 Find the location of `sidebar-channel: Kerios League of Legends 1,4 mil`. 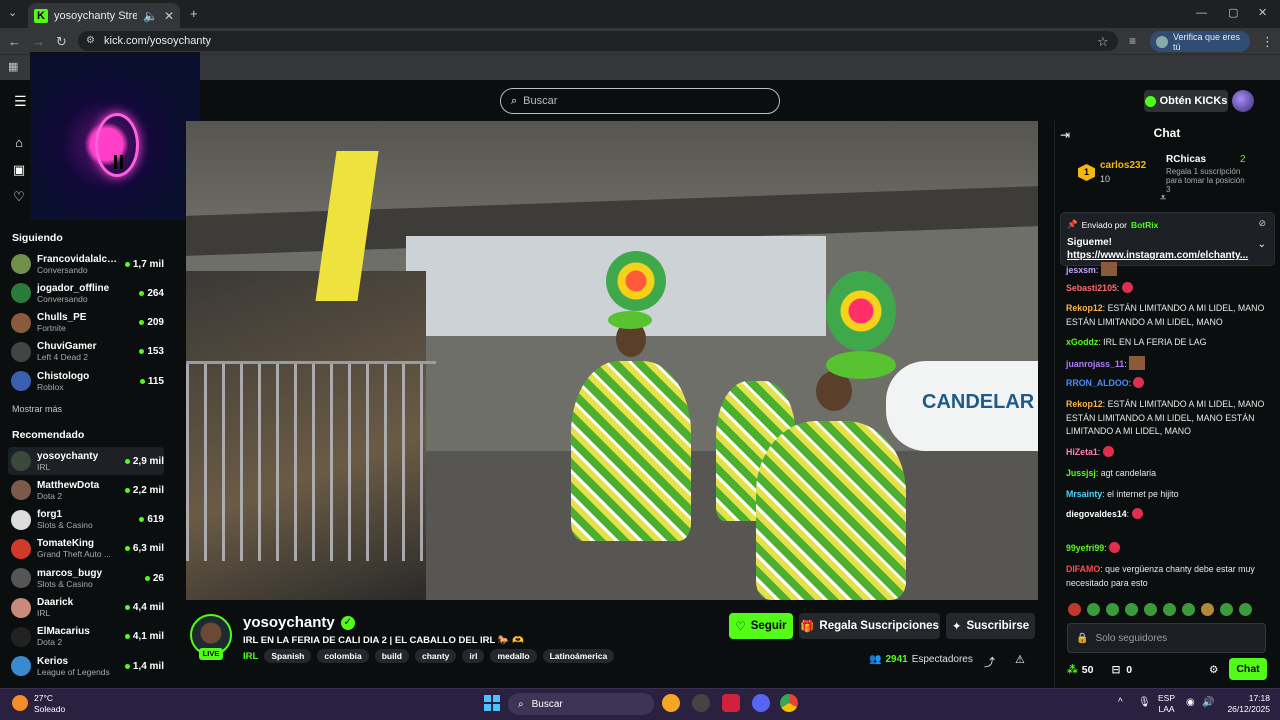

sidebar-channel: Kerios League of Legends 1,4 mil is located at coordinates (86, 666).